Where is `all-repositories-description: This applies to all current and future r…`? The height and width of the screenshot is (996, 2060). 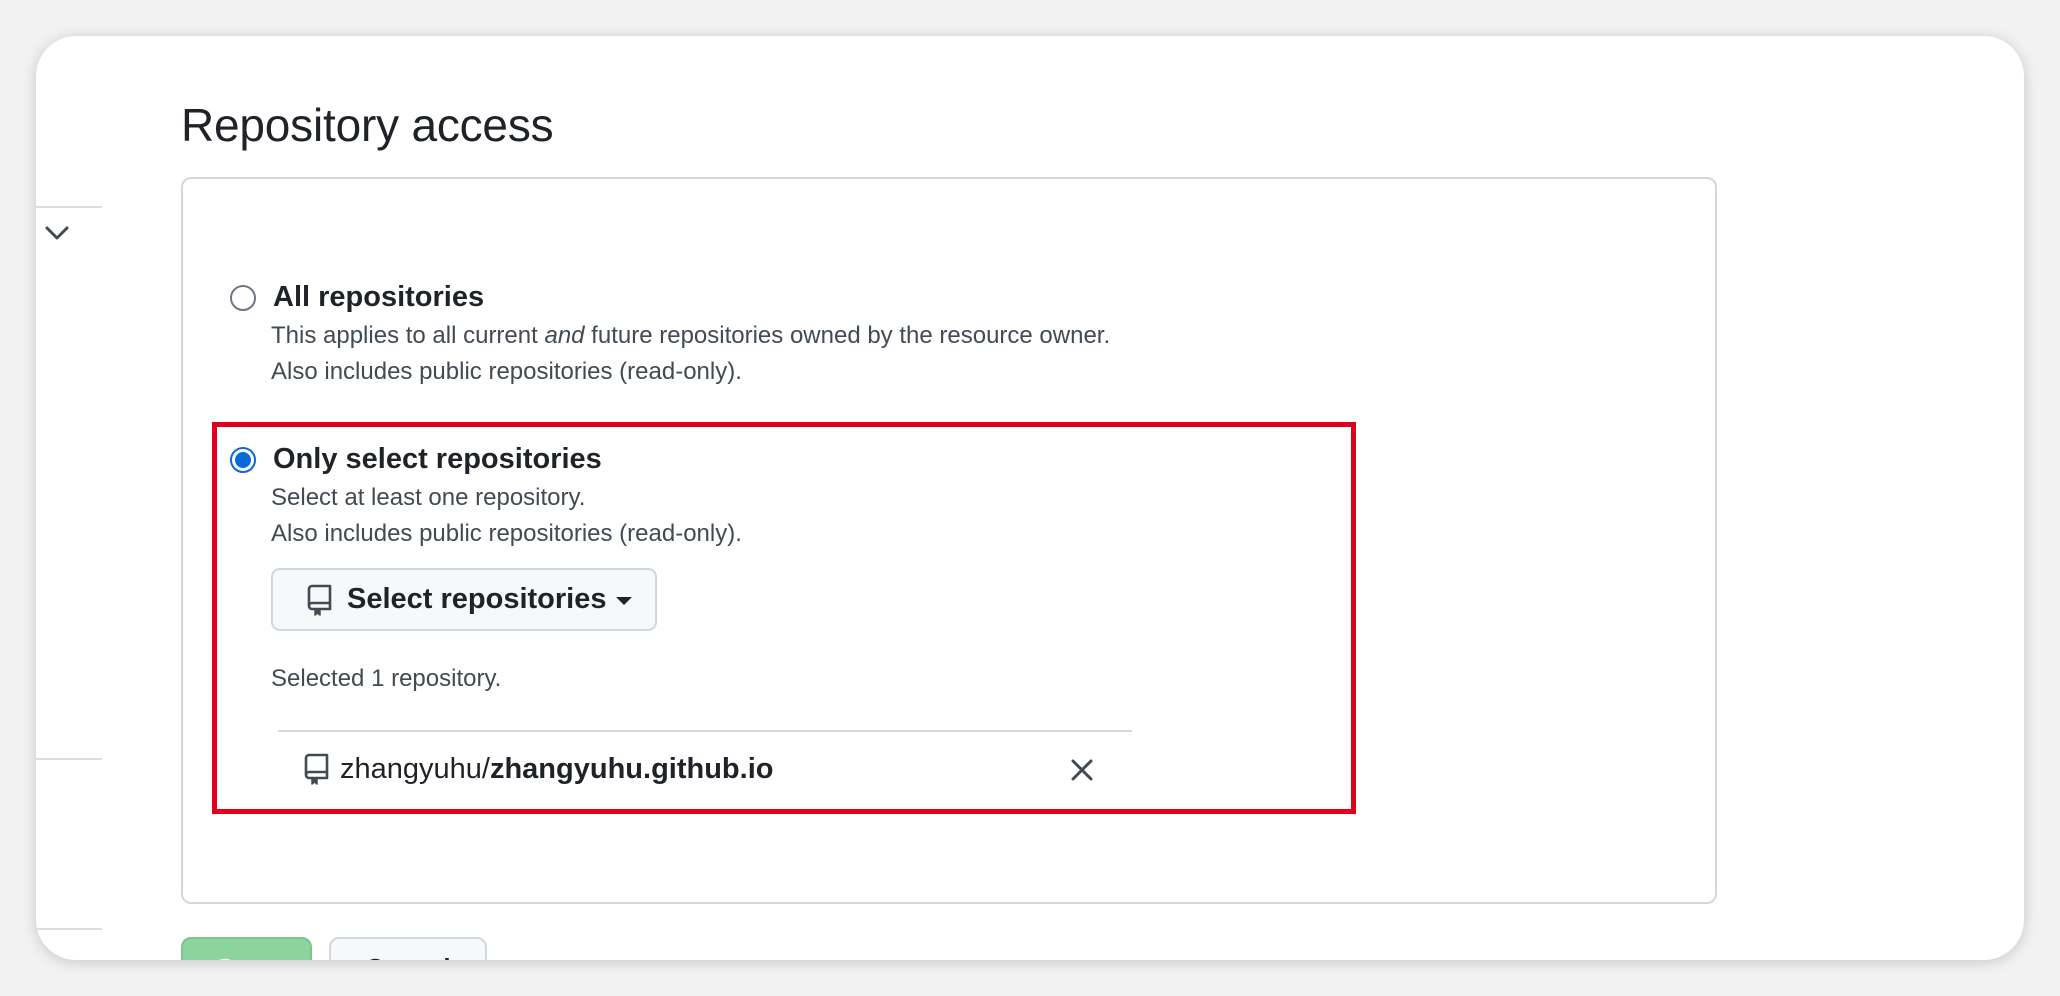
all-repositories-description: This applies to all current and future r… is located at coordinates (690, 336).